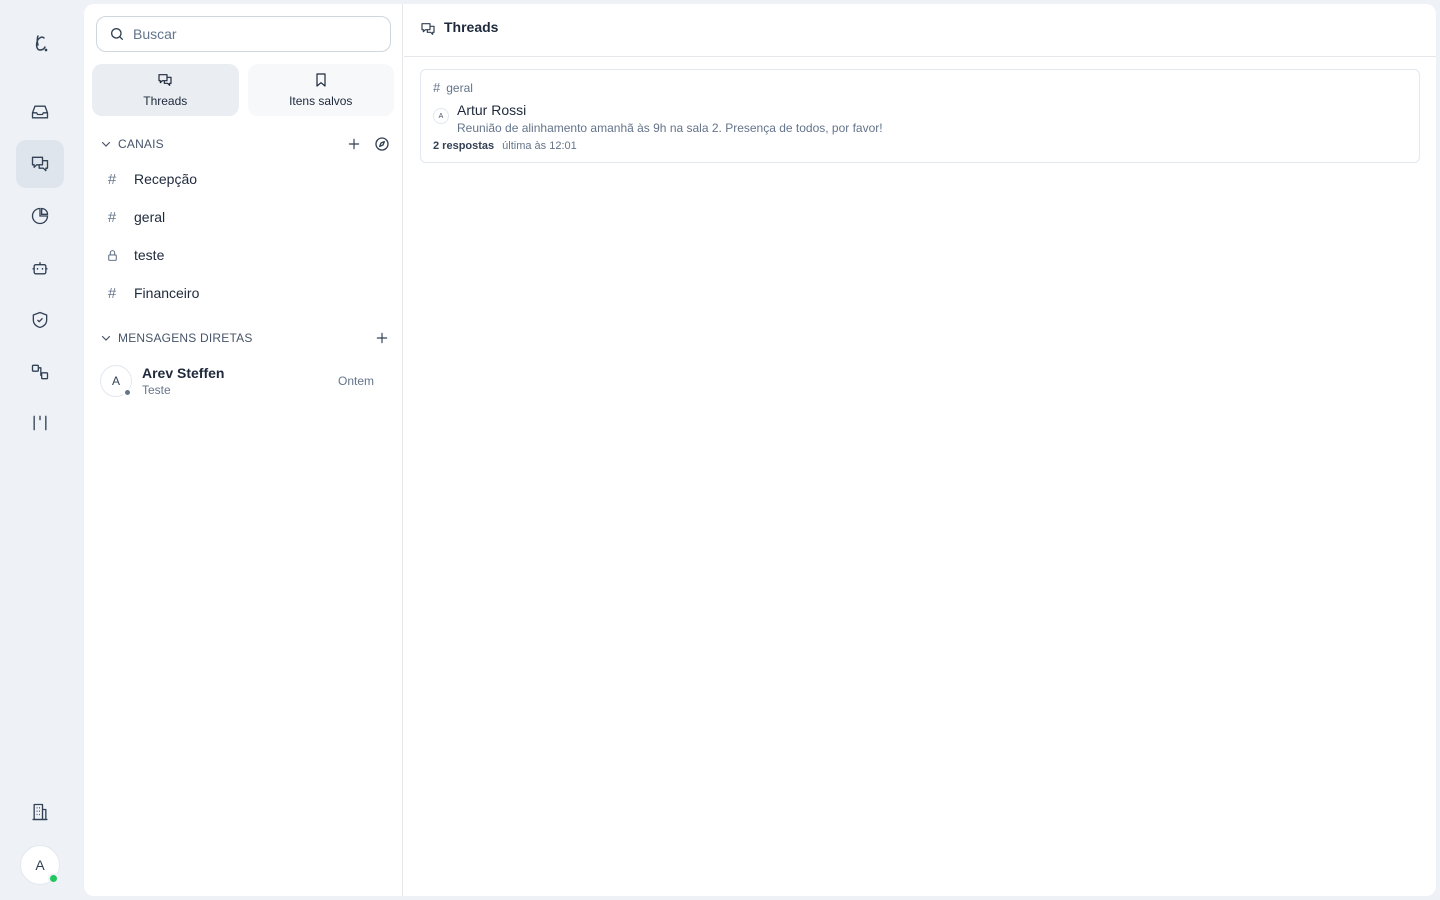 This screenshot has width=1440, height=900. Describe the element at coordinates (354, 144) in the screenshot. I see `add-channel-icon` at that location.